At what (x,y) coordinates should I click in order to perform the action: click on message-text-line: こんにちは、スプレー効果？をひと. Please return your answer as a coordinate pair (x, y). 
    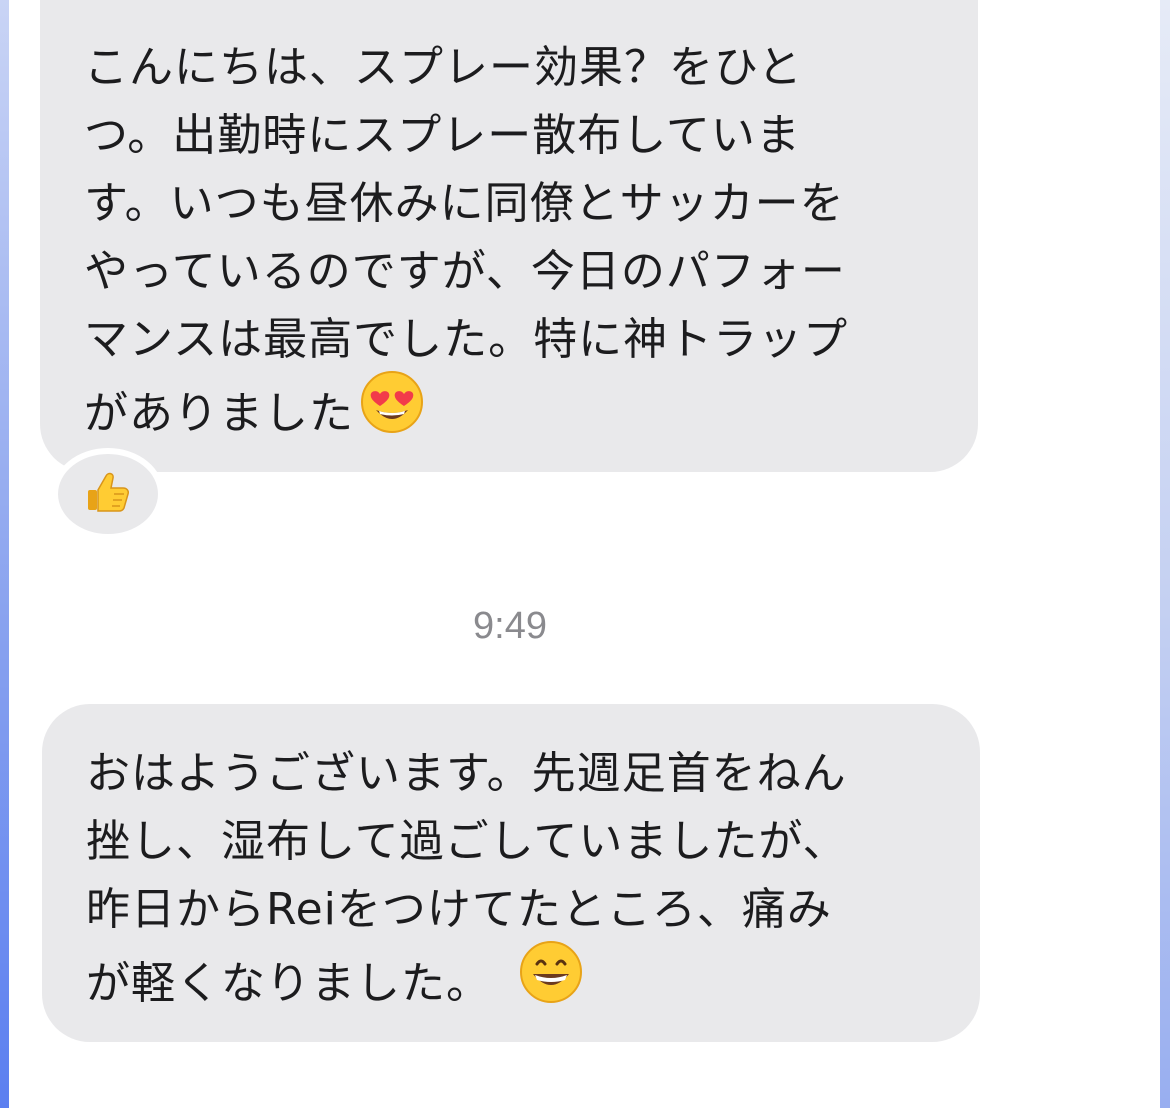
    Looking at the image, I should click on (443, 67).